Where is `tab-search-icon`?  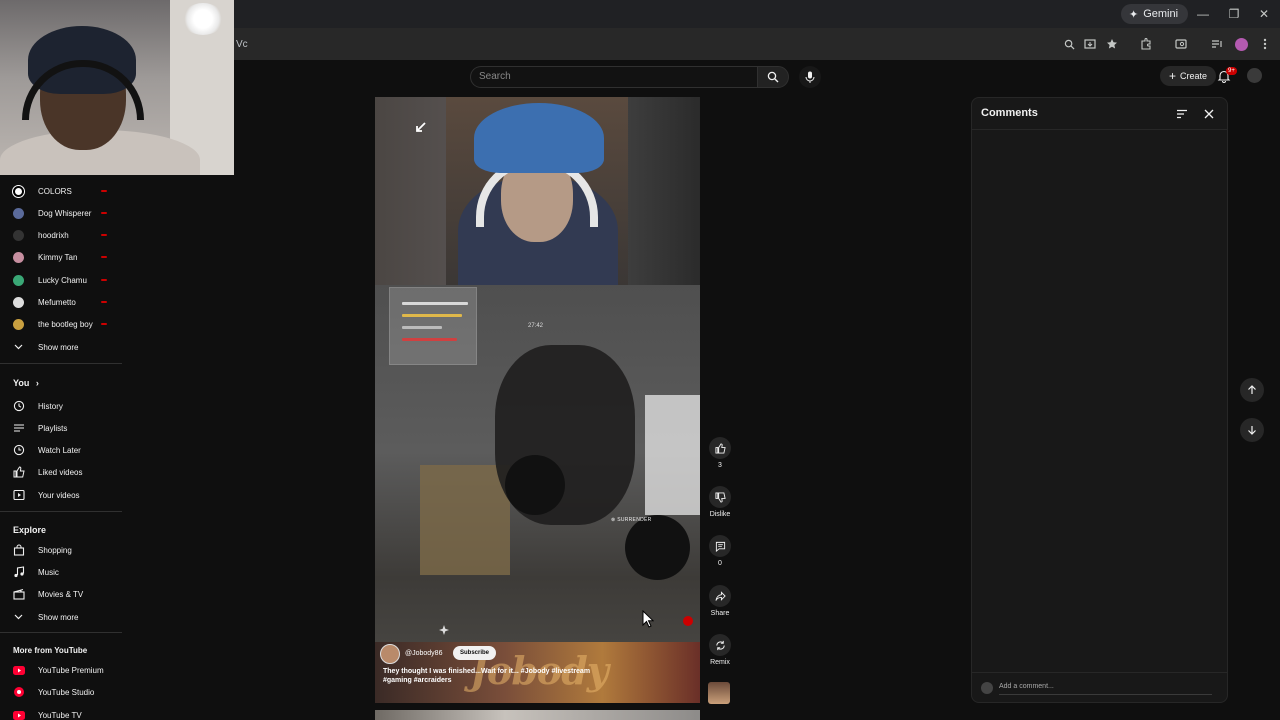 tab-search-icon is located at coordinates (1181, 44).